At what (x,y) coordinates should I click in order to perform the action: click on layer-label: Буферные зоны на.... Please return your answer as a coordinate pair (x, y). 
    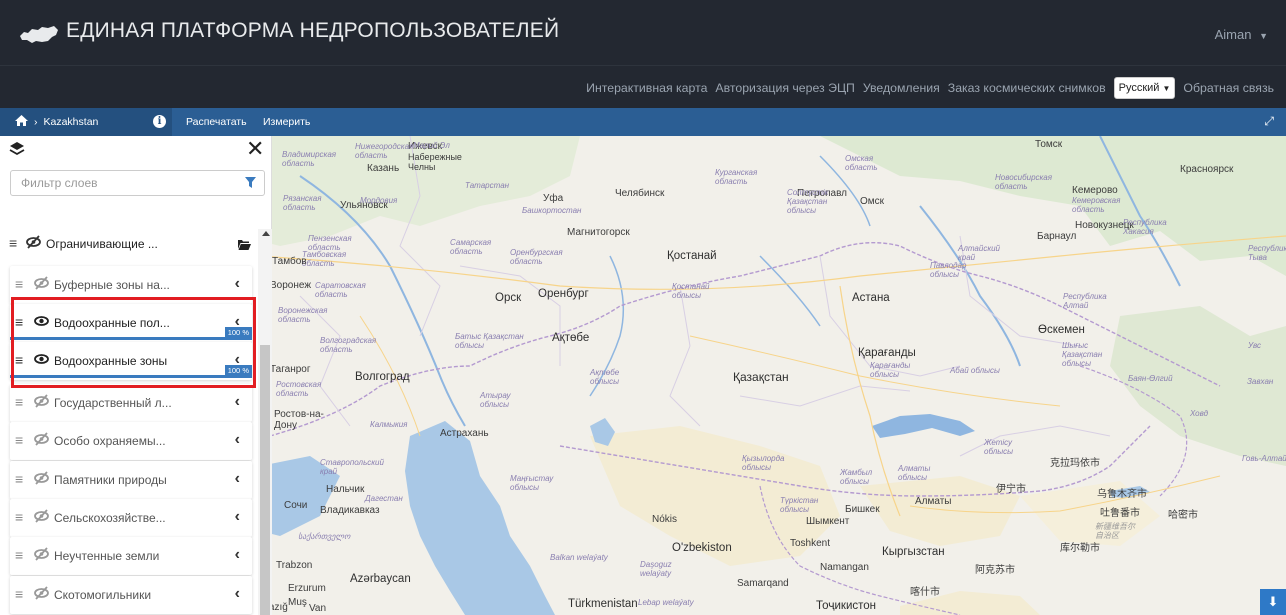
    Looking at the image, I should click on (112, 285).